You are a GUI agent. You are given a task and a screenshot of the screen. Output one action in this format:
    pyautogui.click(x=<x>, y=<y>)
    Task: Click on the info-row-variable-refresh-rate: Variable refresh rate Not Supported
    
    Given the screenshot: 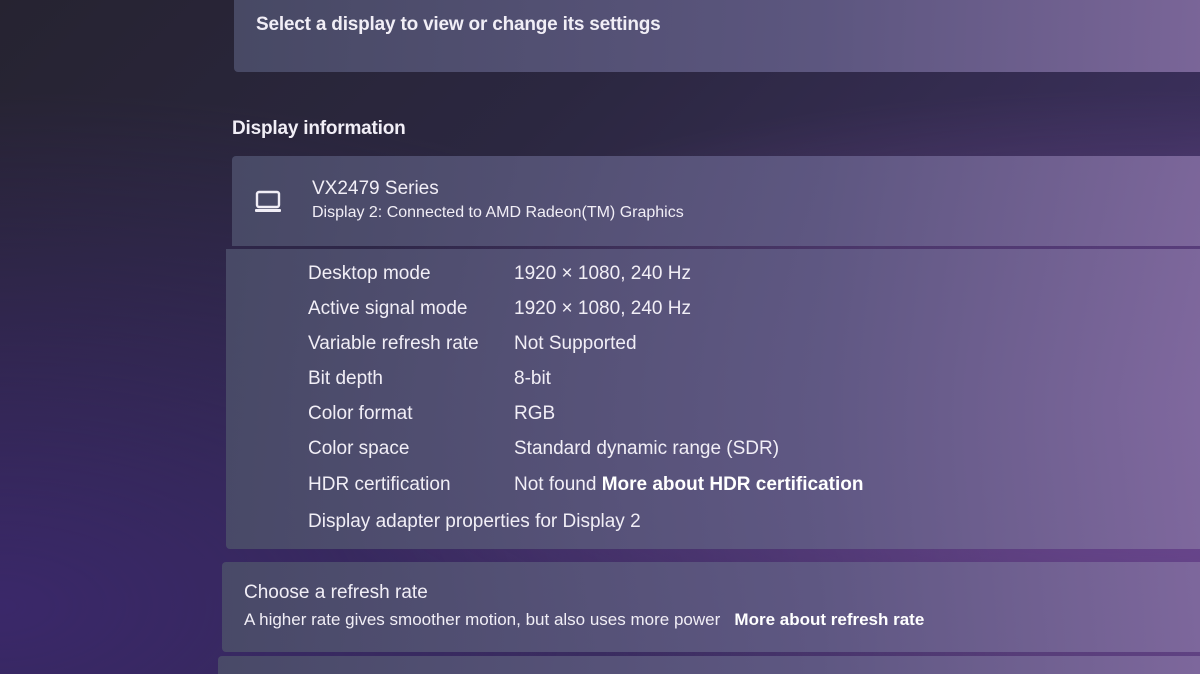 What is the action you would take?
    pyautogui.click(x=472, y=344)
    